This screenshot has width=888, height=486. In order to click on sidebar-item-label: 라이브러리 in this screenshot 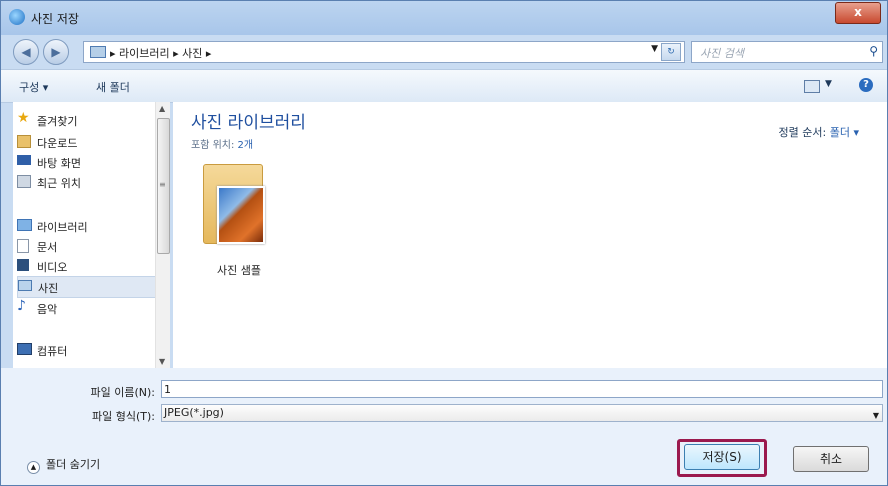, I will do `click(62, 227)`.